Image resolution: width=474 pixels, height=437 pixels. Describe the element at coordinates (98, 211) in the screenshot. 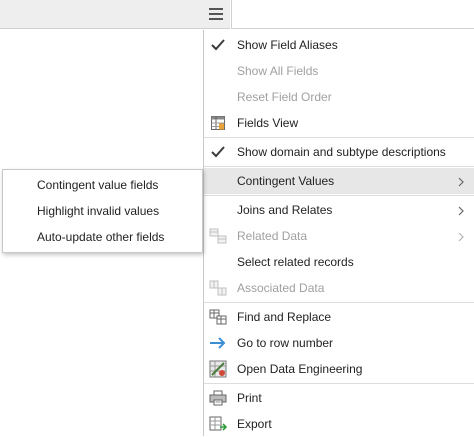

I see `submenu-item-label: Highlight invalid values` at that location.